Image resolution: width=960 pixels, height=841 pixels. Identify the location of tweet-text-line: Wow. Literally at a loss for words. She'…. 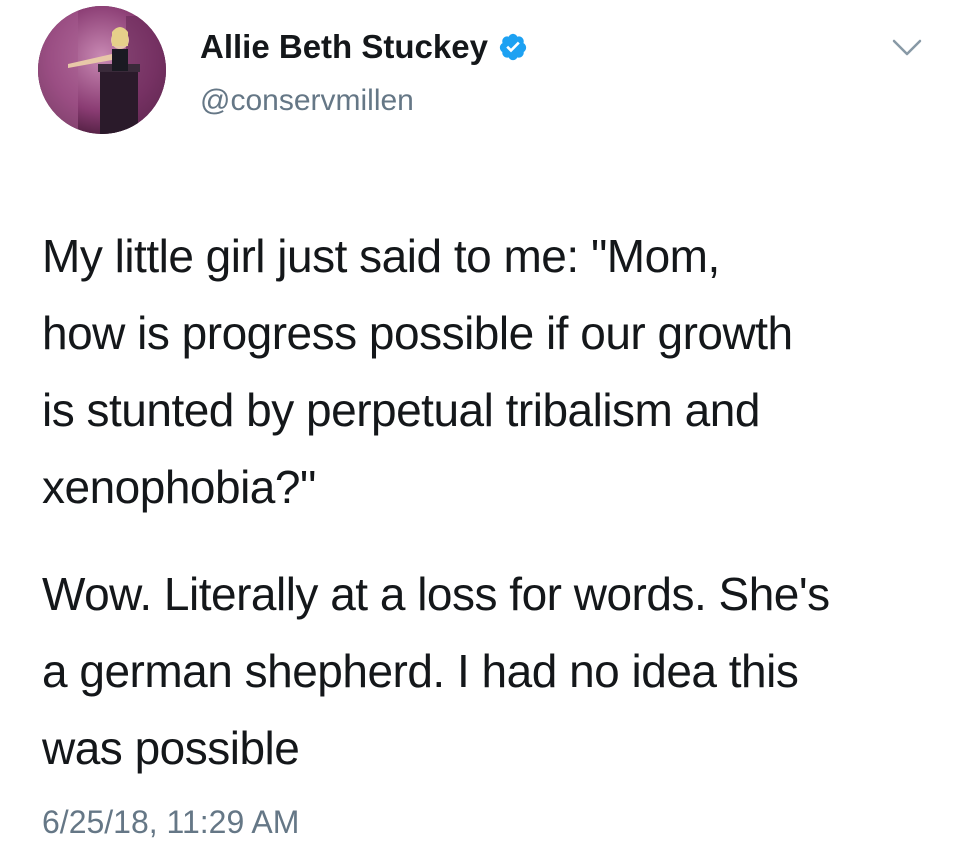
(436, 594).